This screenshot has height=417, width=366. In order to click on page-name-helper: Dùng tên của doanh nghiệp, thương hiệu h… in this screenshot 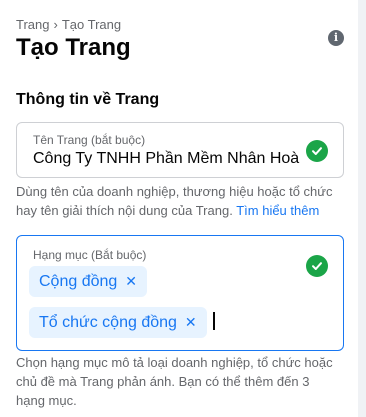, I will do `click(176, 201)`.